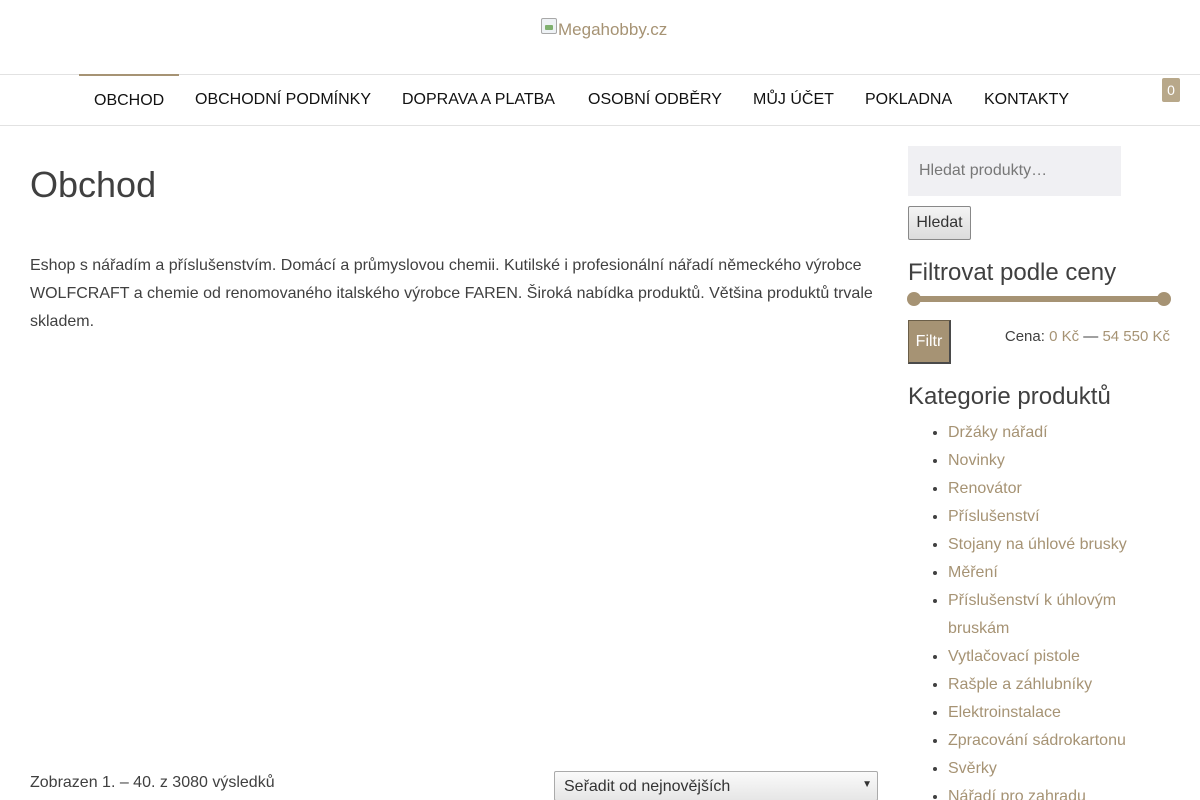  Describe the element at coordinates (793, 99) in the screenshot. I see `nav-item-muj-ucet: MŮJ ÚČET` at that location.